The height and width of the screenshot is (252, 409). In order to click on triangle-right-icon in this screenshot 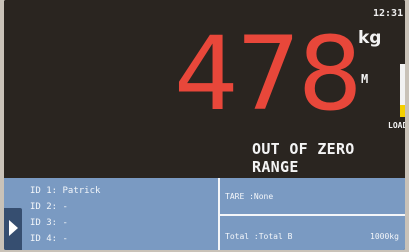, I will do `click(13, 228)`.